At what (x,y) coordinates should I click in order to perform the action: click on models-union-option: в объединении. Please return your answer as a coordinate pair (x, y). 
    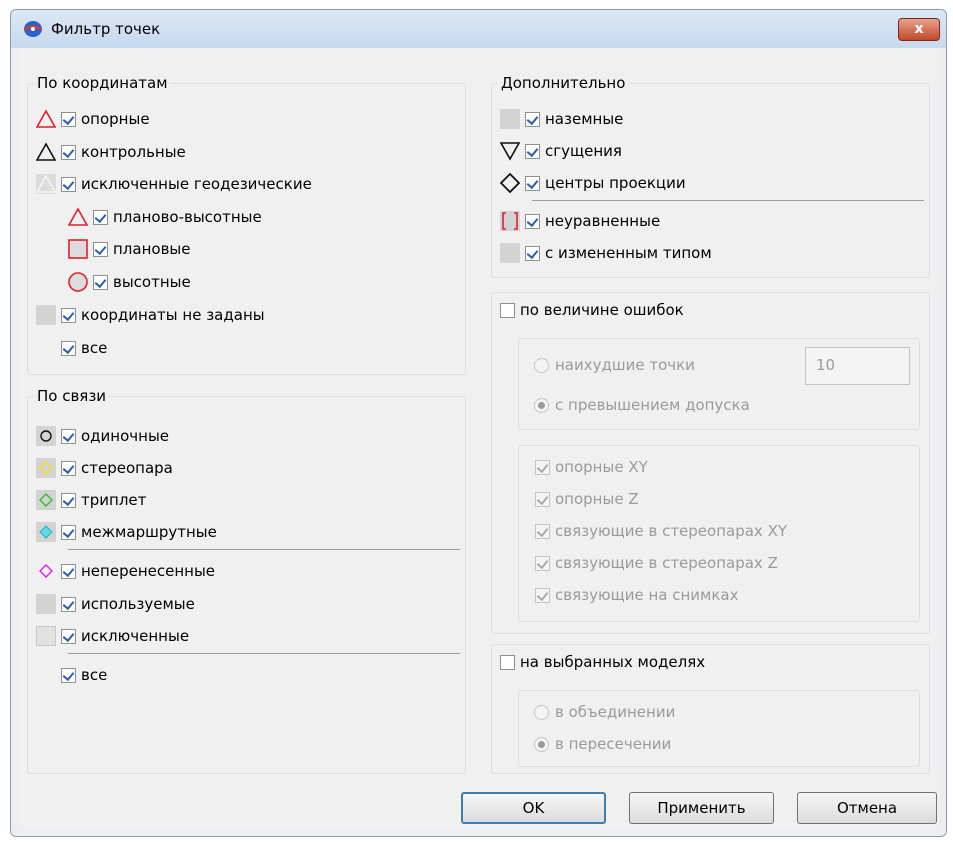
    Looking at the image, I should click on (604, 712).